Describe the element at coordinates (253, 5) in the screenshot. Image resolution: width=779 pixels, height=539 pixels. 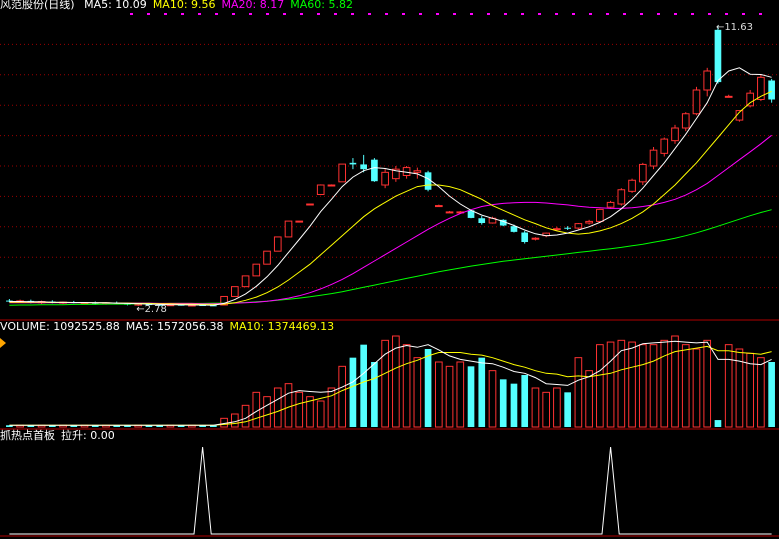
I see `main-indicator: MA20: 8.17` at that location.